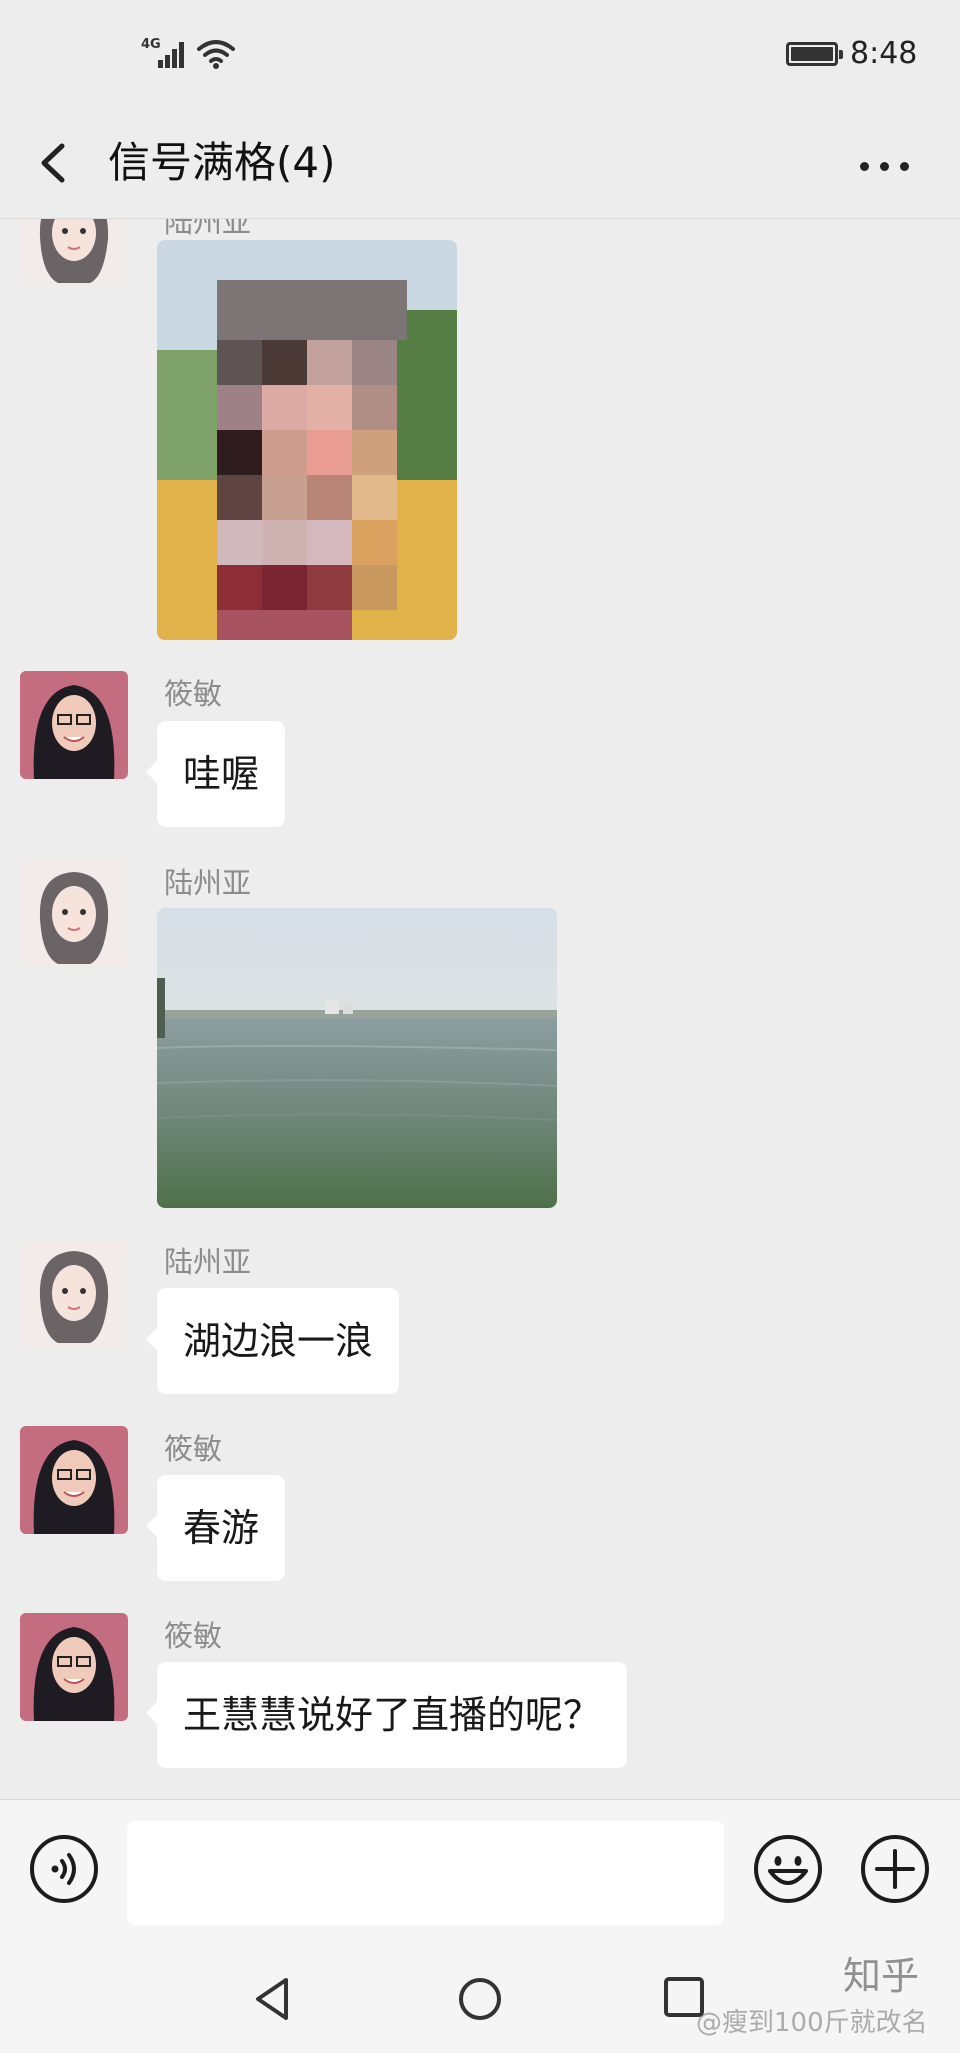  I want to click on source-watermark: @瘦到100斤就改名, so click(812, 2023).